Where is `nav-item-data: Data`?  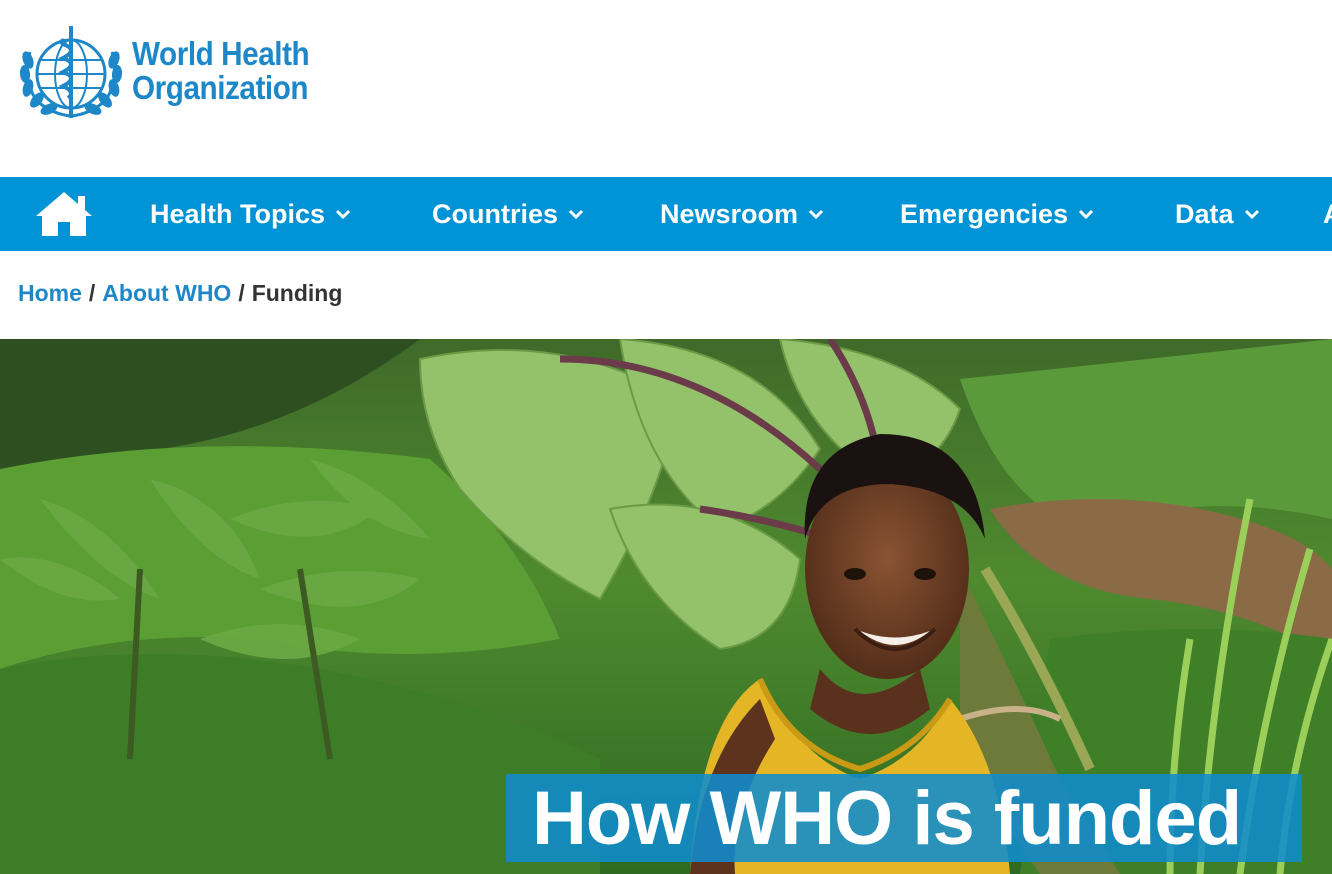 nav-item-data: Data is located at coordinates (1218, 214).